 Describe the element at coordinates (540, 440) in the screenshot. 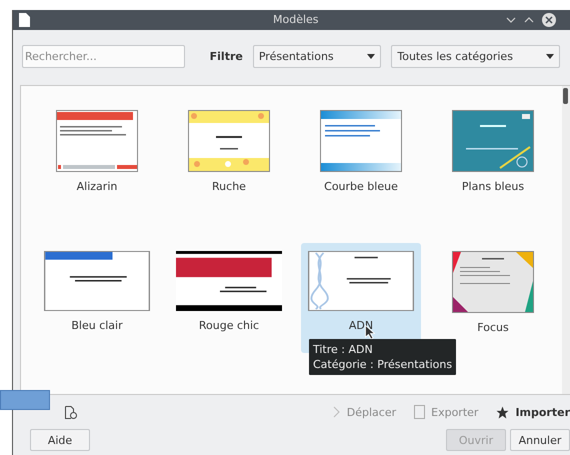

I see `dialog-button: Annuler` at that location.